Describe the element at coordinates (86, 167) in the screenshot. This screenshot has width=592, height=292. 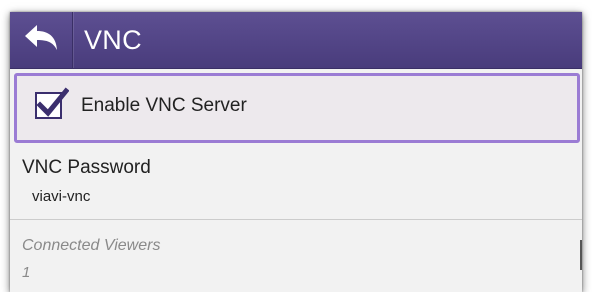
I see `vnc-password-title: VNC Password` at that location.